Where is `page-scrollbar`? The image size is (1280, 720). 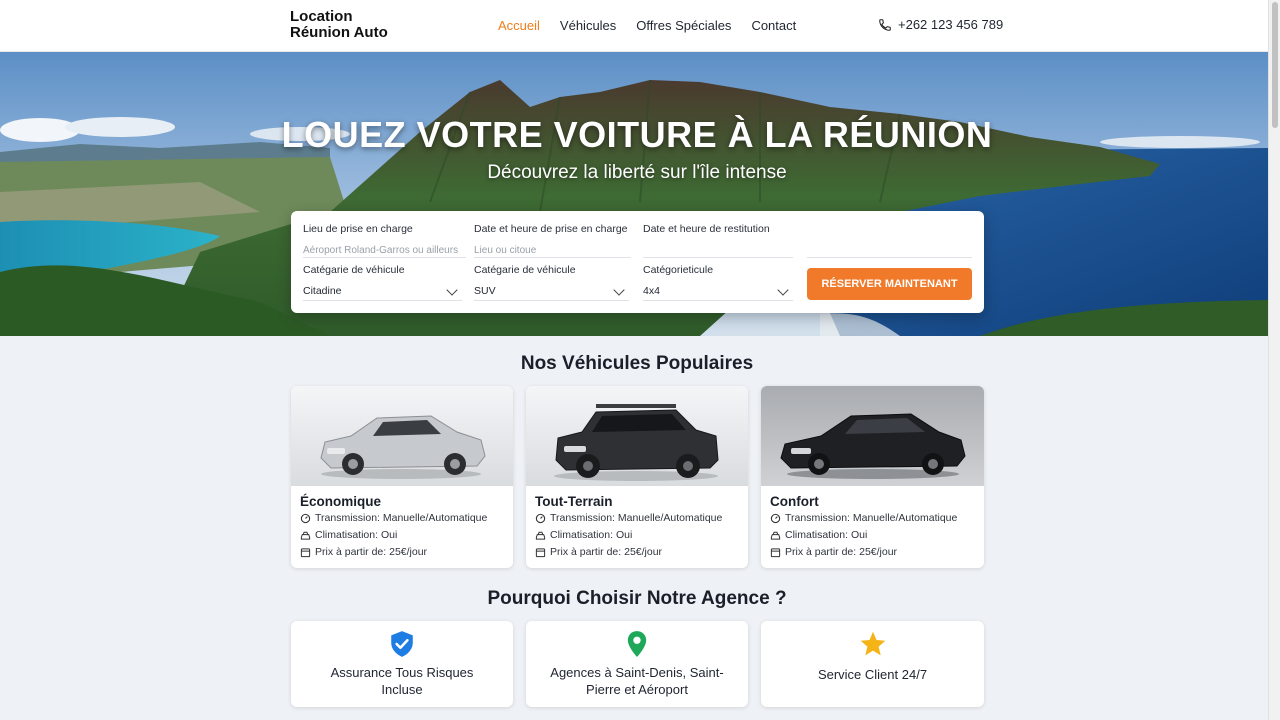
page-scrollbar is located at coordinates (1274, 360).